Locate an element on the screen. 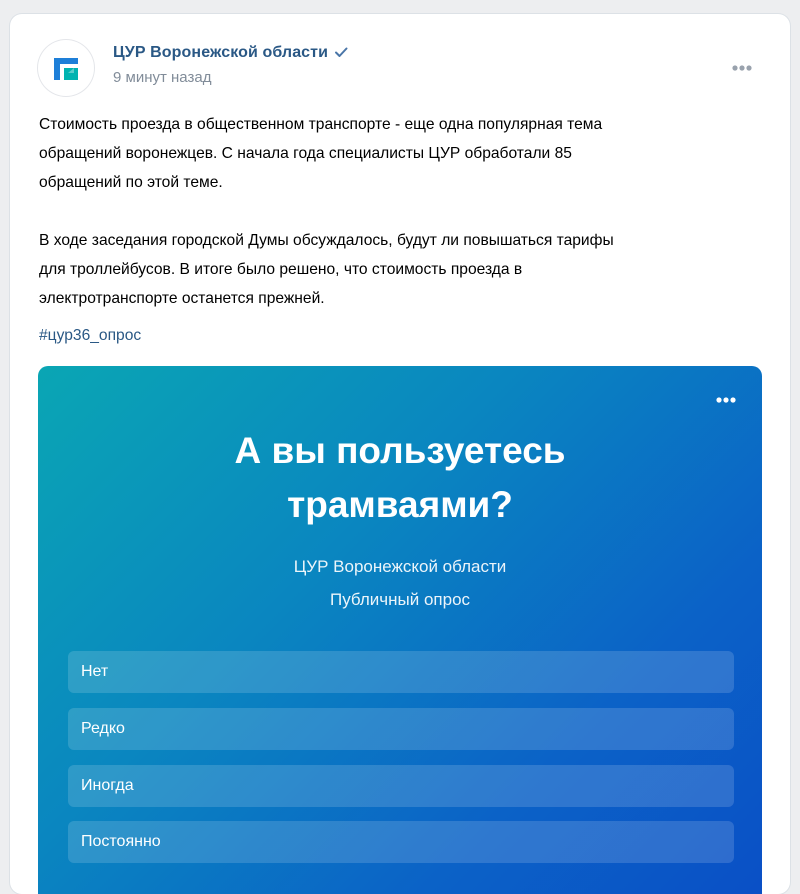  poll-author: ЦУР Воронежской области is located at coordinates (400, 566).